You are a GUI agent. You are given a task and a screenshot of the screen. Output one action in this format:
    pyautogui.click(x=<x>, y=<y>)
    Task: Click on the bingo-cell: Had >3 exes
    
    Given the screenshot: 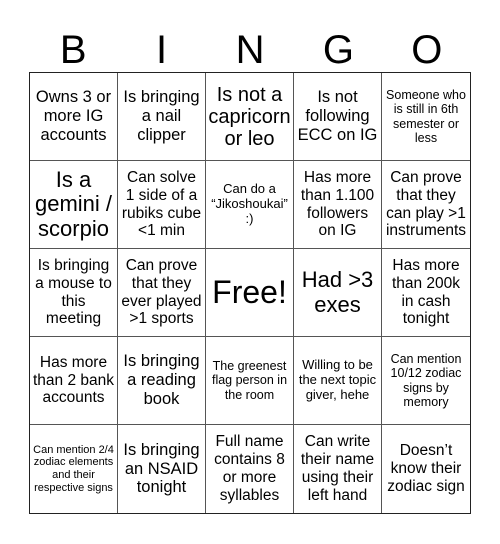 What is the action you would take?
    pyautogui.click(x=338, y=293)
    